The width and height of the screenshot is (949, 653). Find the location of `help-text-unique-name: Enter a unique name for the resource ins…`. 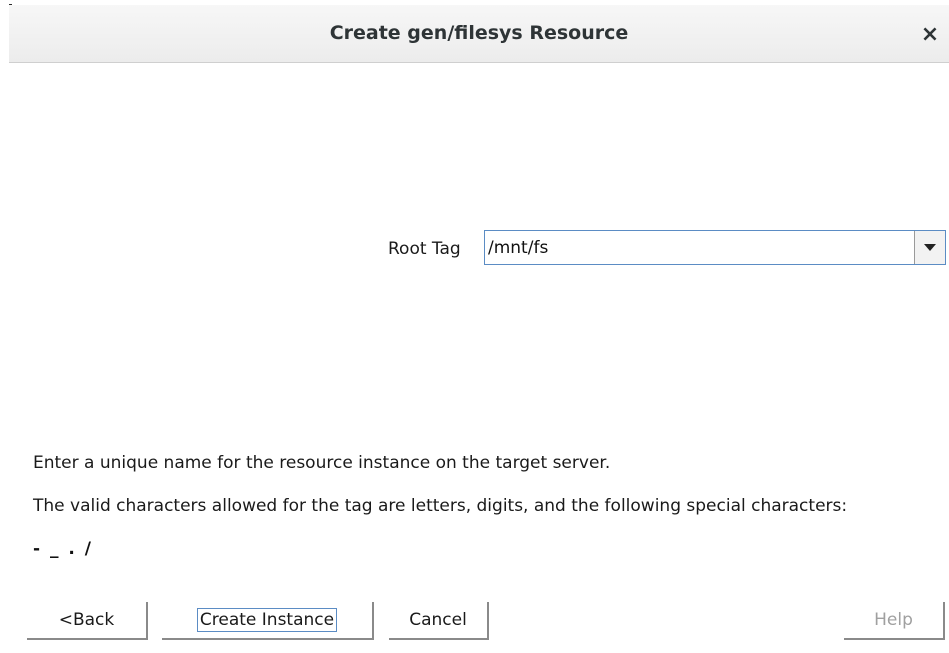

help-text-unique-name: Enter a unique name for the resource ins… is located at coordinates (322, 463).